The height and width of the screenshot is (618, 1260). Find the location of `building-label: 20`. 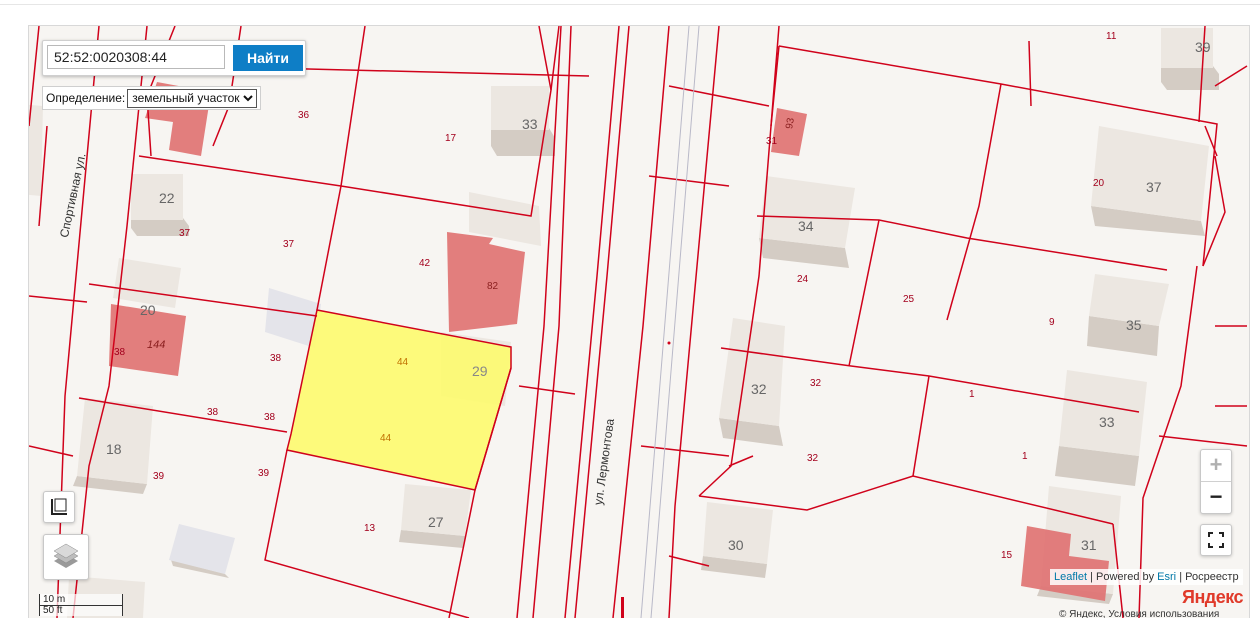

building-label: 20 is located at coordinates (148, 310).